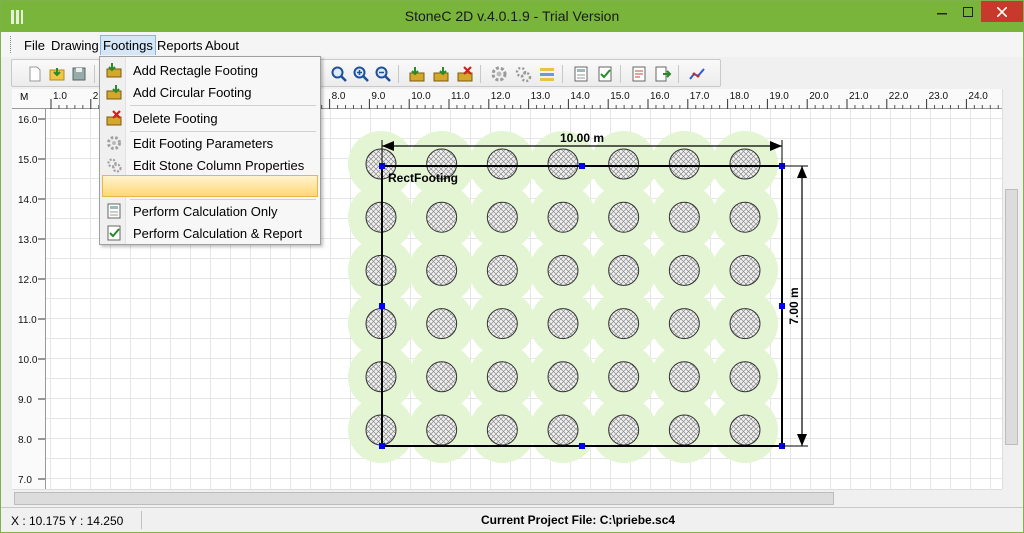  What do you see at coordinates (417, 74) in the screenshot?
I see `add-rect-footing-tool-icon` at bounding box center [417, 74].